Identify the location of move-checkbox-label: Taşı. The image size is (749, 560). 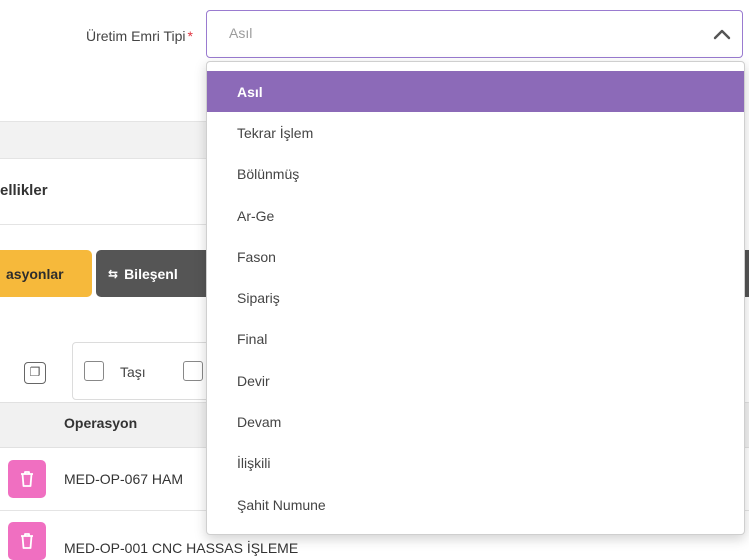
(133, 372).